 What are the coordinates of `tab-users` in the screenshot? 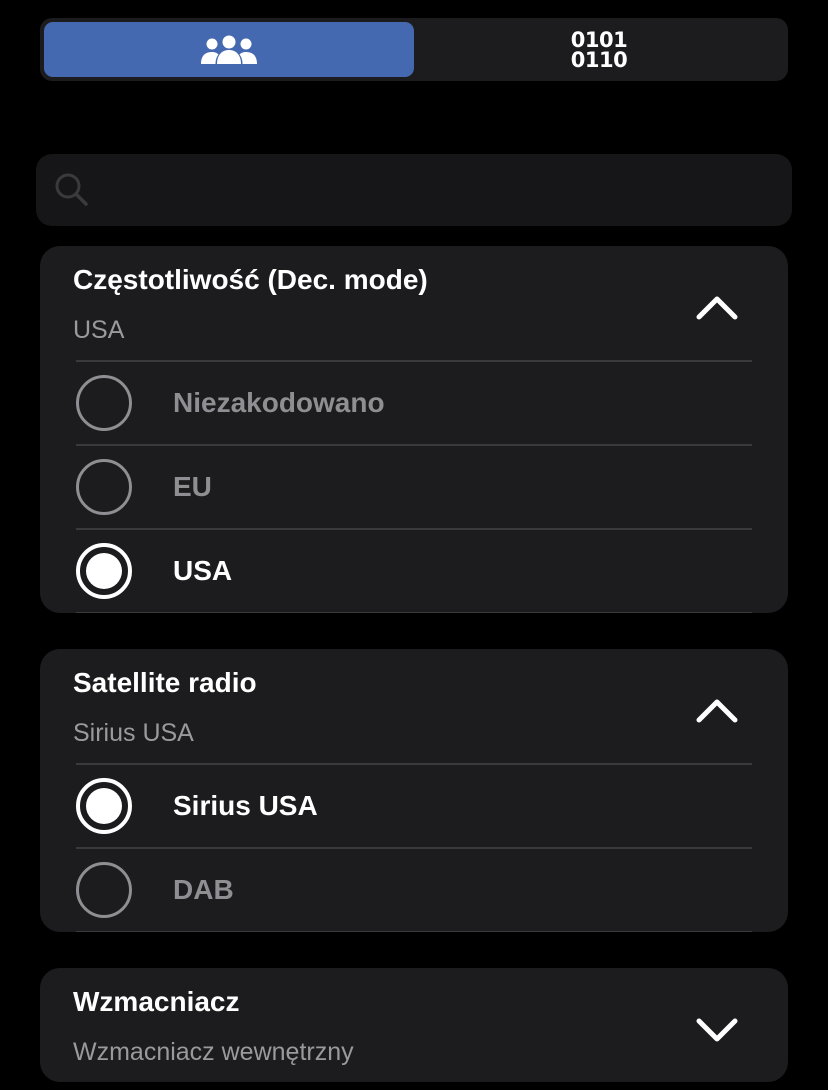 It's located at (229, 49).